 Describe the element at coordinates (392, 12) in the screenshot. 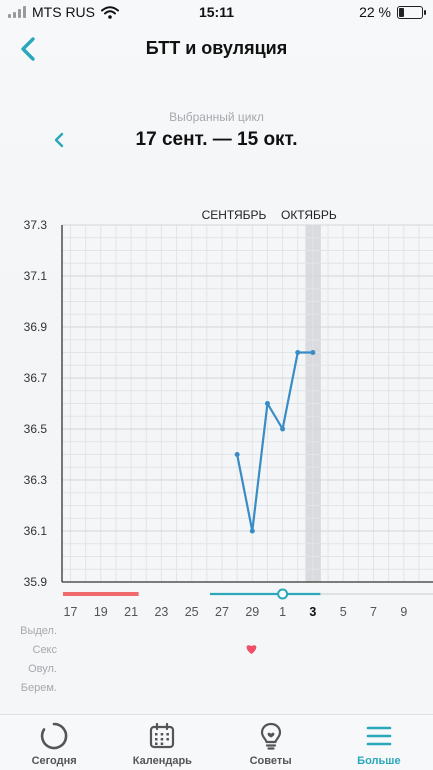

I see `status-right: 22 %` at that location.